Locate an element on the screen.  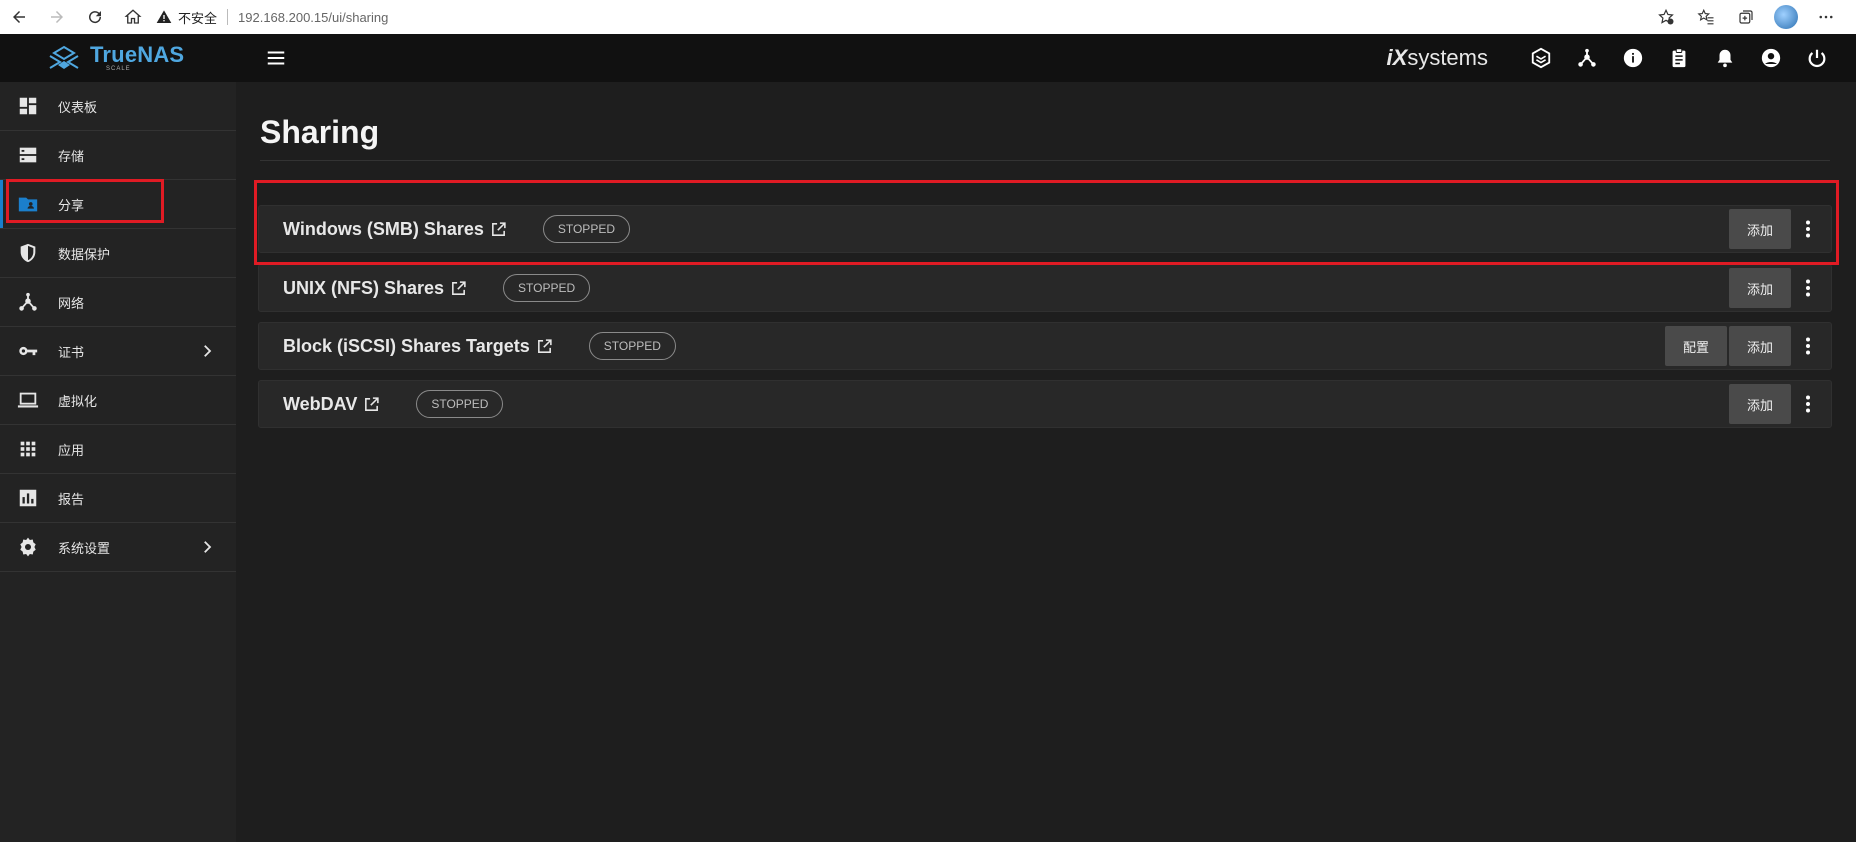
arrow-left-icon is located at coordinates (19, 17).